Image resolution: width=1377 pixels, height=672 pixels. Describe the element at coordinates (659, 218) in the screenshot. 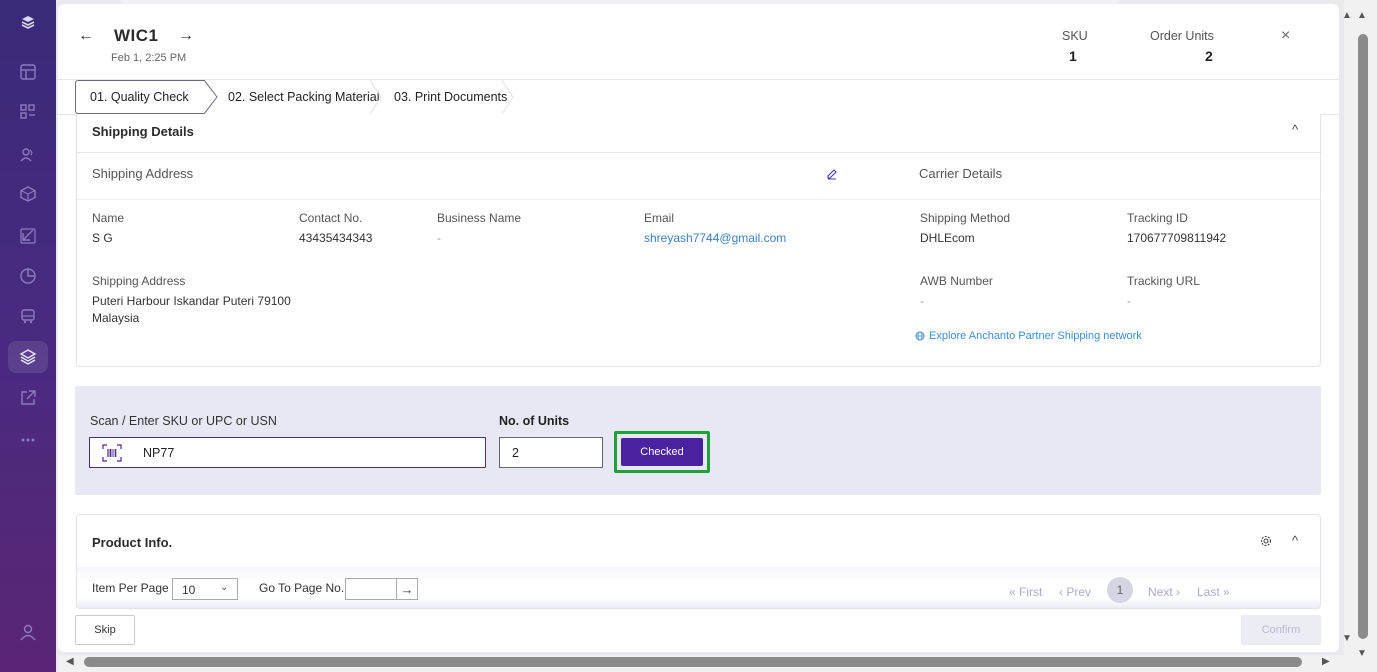

I see `email-label: Email` at that location.